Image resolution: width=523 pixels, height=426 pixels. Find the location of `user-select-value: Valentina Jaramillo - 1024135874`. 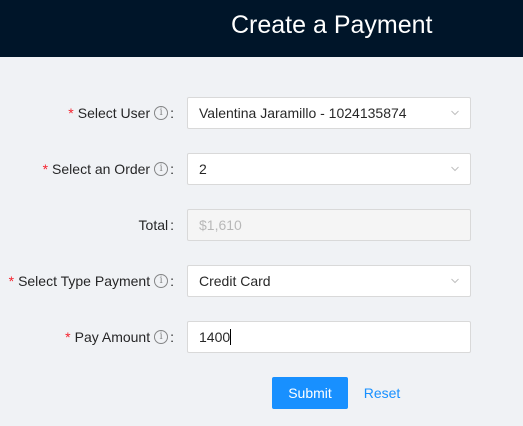

user-select-value: Valentina Jaramillo - 1024135874 is located at coordinates (303, 113).